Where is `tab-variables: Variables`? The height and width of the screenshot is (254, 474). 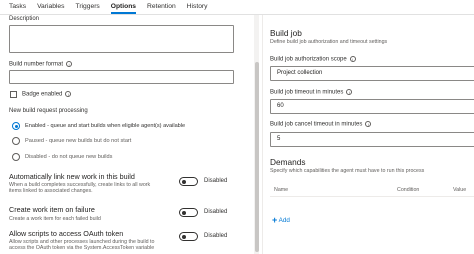
tab-variables: Variables is located at coordinates (50, 6).